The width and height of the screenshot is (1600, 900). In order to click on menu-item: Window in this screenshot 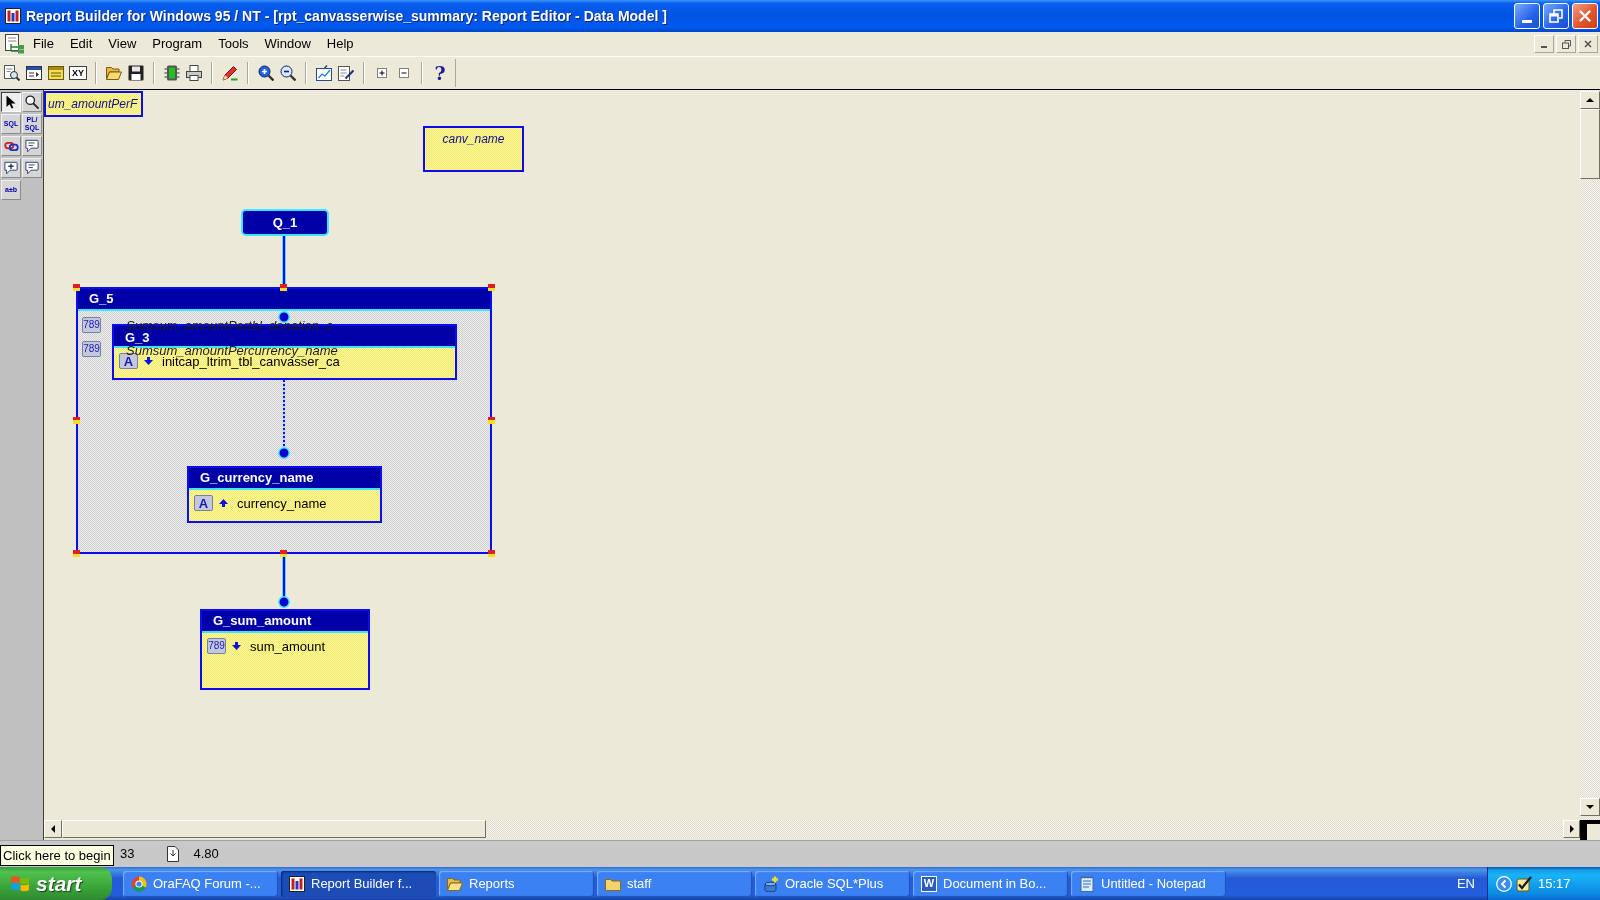, I will do `click(287, 44)`.